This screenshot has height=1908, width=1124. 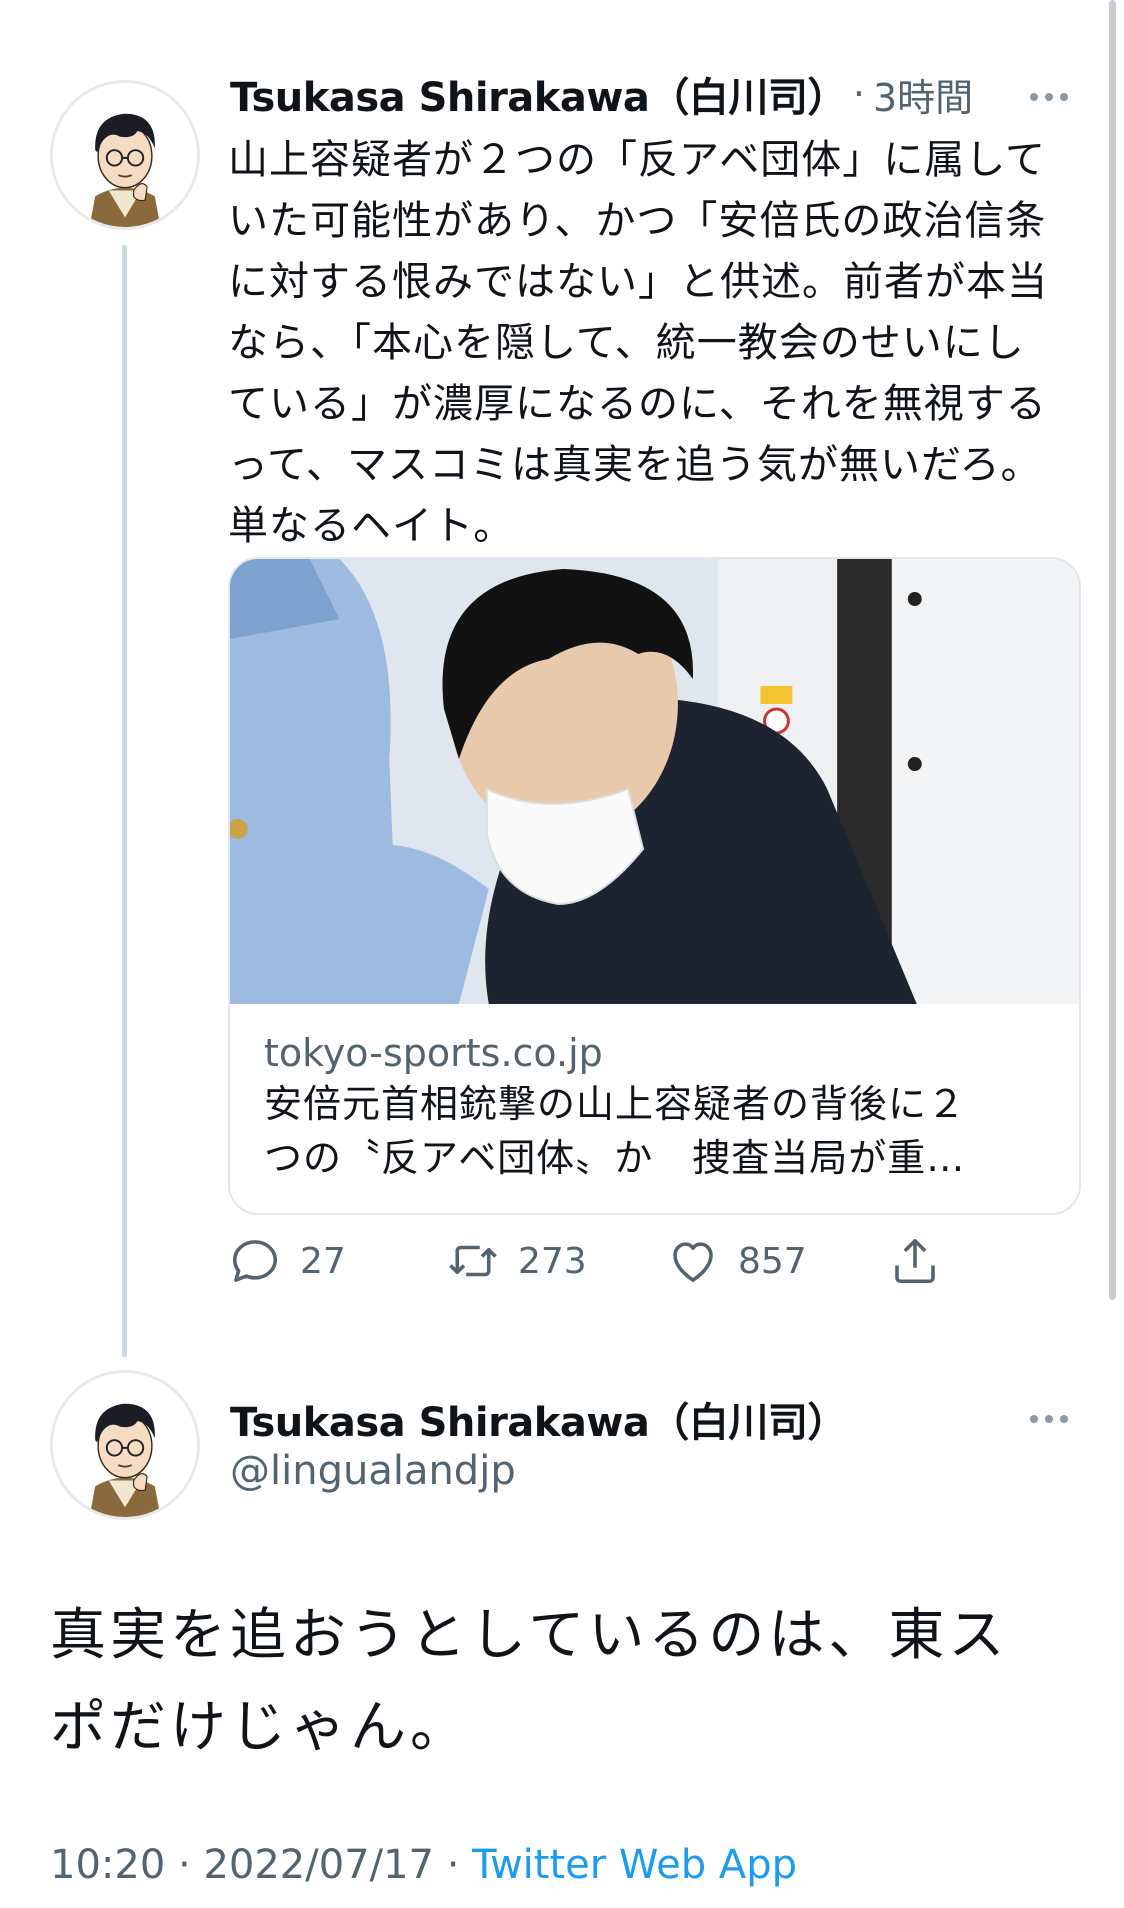 I want to click on reply-count: 27, so click(x=323, y=1261).